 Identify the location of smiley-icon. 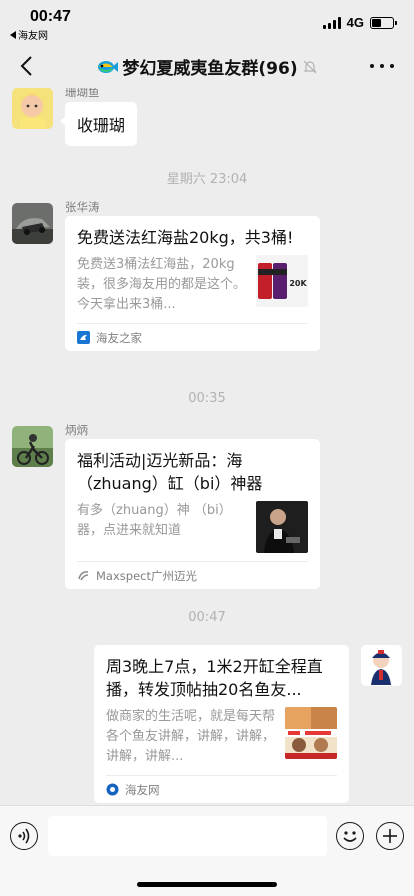
(350, 836).